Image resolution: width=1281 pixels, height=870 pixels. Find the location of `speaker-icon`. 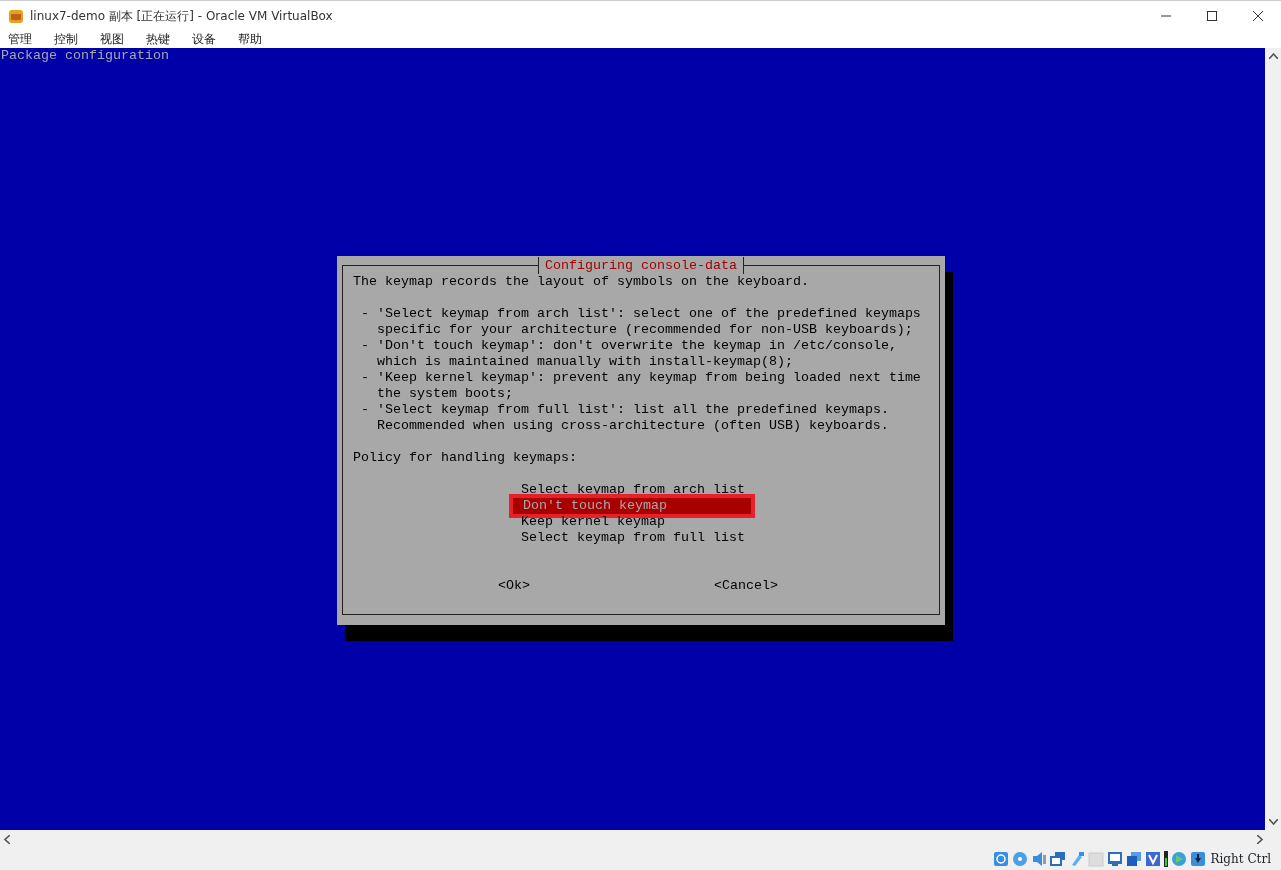

speaker-icon is located at coordinates (1038, 859).